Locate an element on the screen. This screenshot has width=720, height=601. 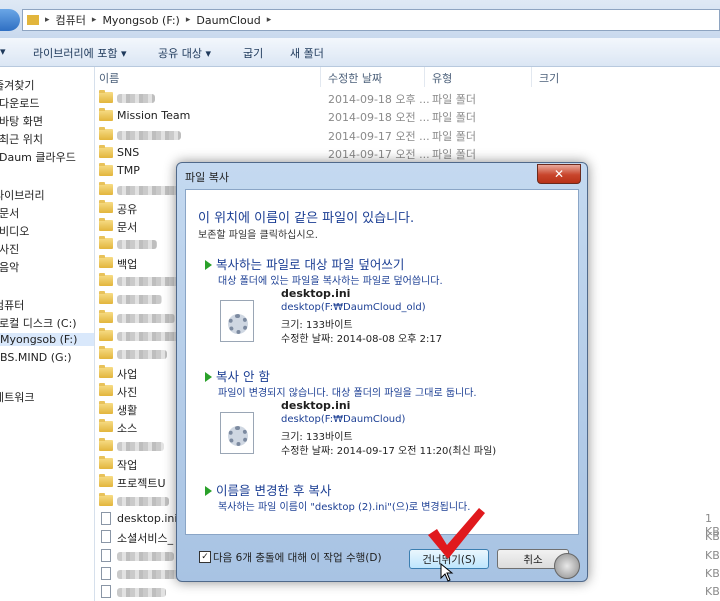
share-with-button: 공유 대상 ▾ is located at coordinates (184, 53).